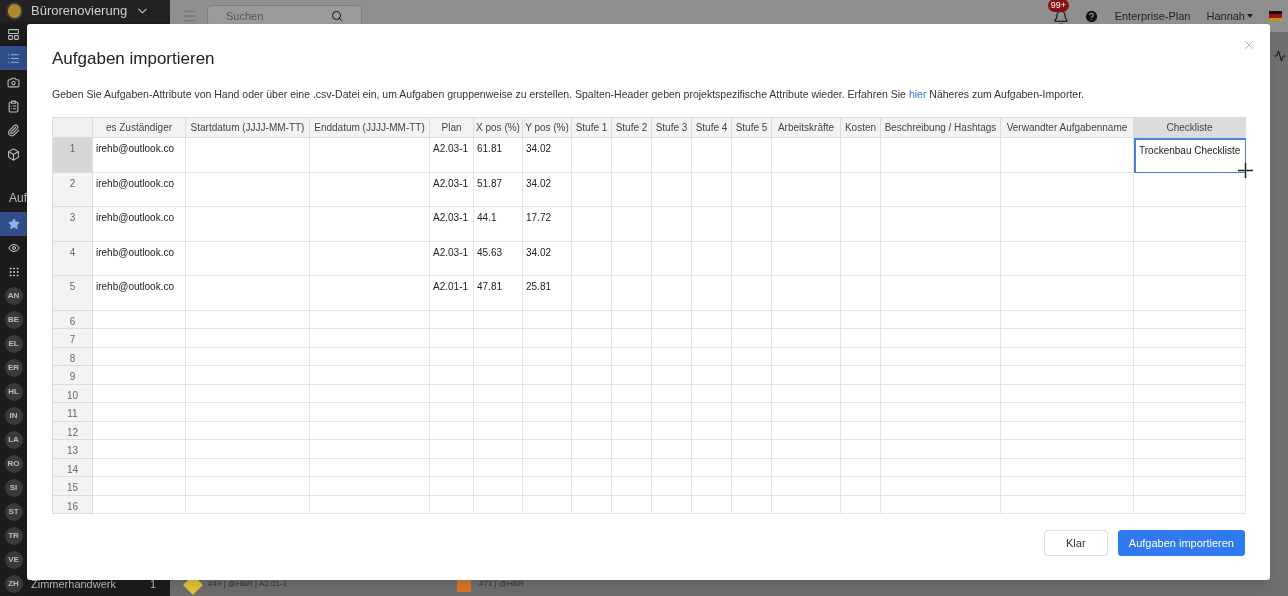  I want to click on column-header: Startdatum (JJJJ-MM-TT), so click(248, 128).